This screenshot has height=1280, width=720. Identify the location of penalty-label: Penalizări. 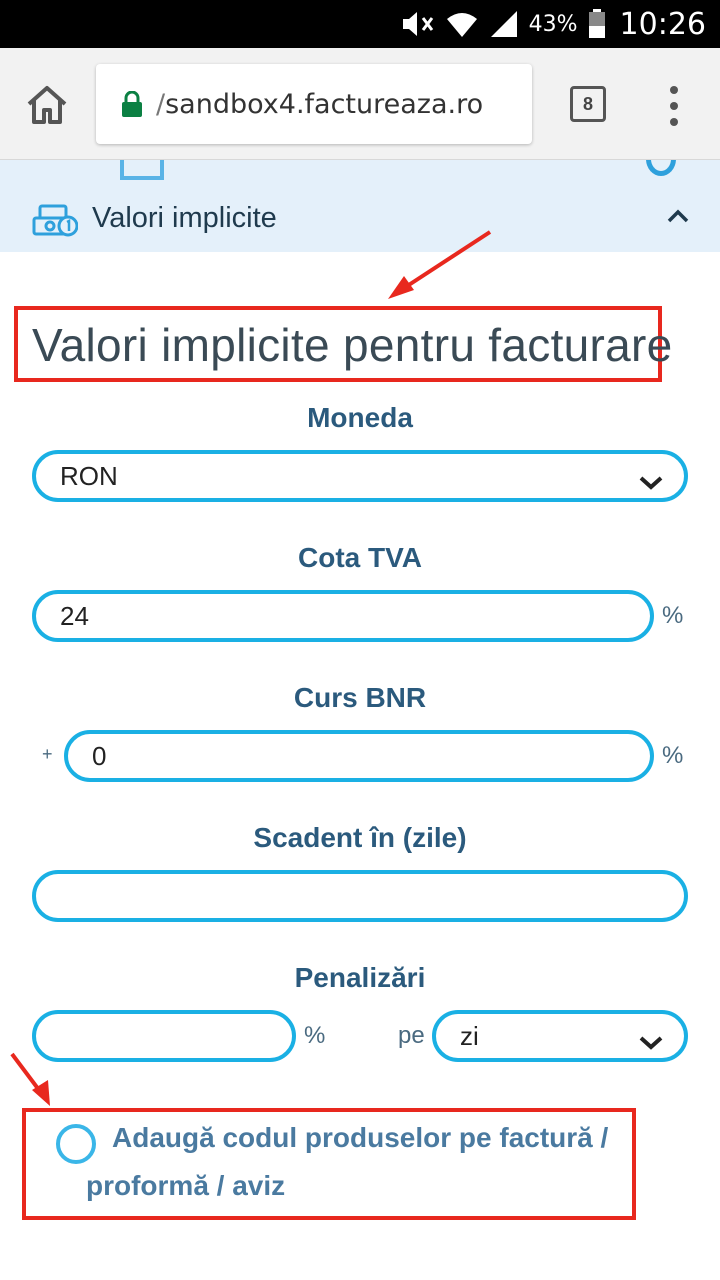
(360, 977).